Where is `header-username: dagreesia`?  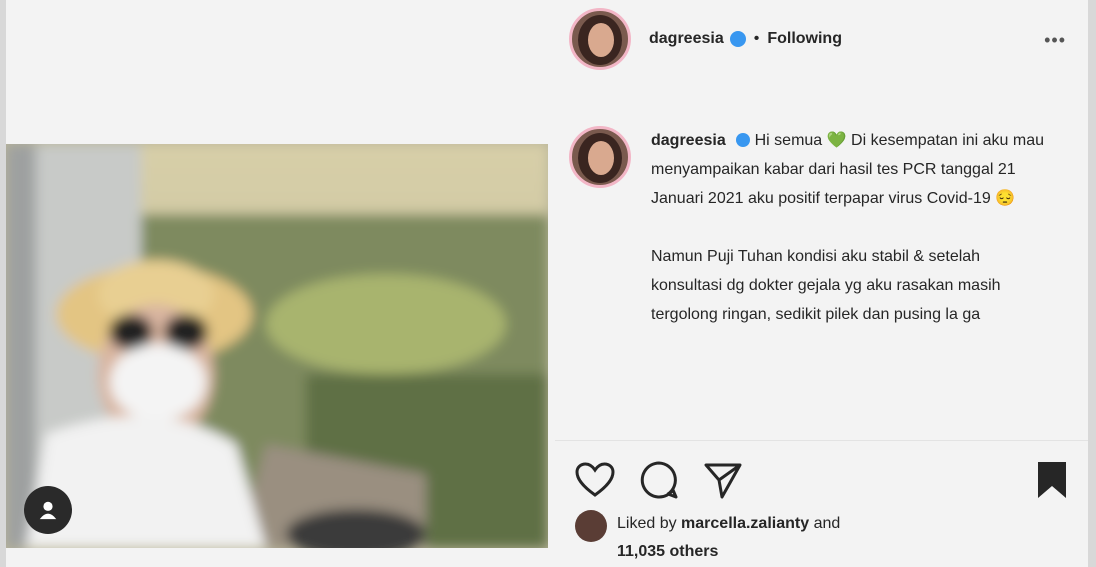 header-username: dagreesia is located at coordinates (686, 39).